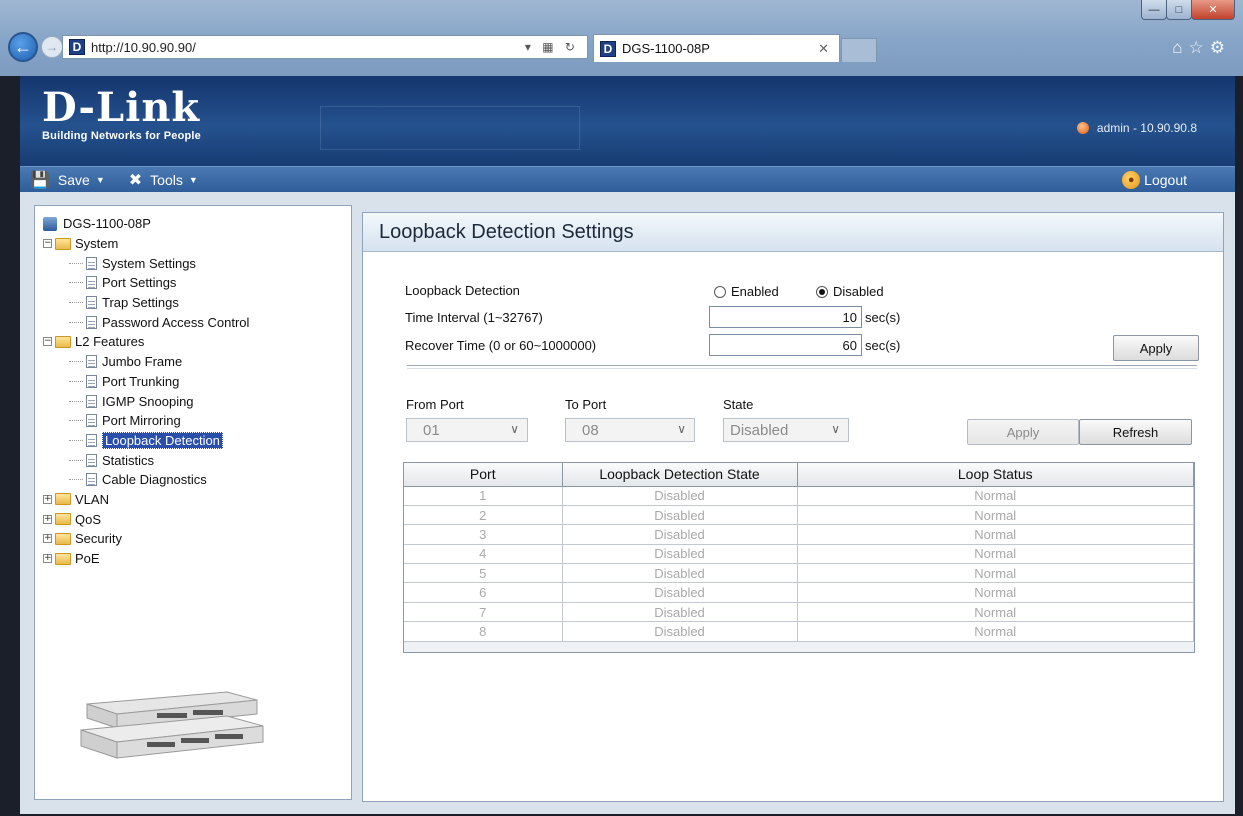 The width and height of the screenshot is (1243, 816). I want to click on port-cell: 7, so click(483, 612).